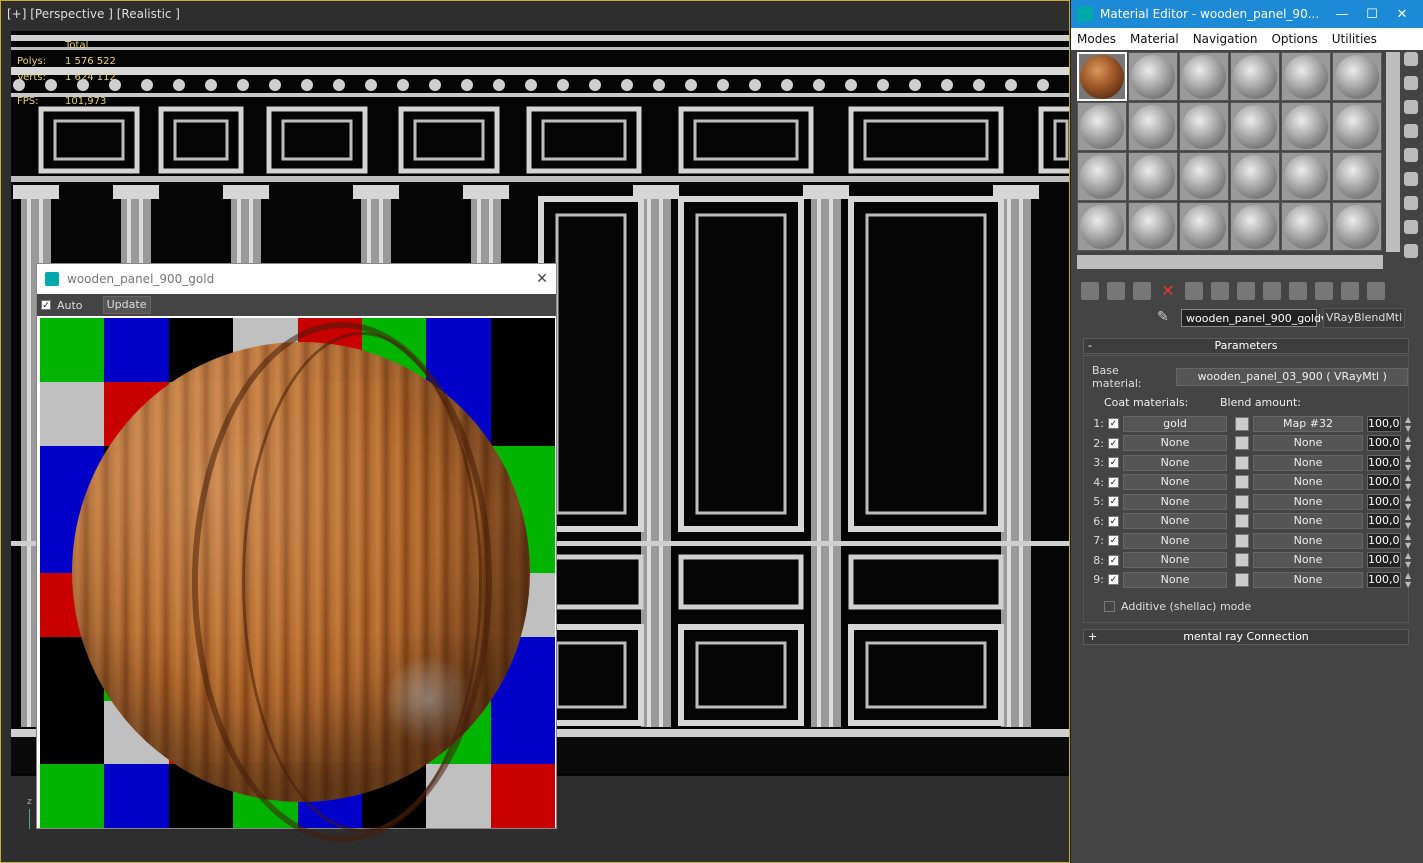 The height and width of the screenshot is (863, 1423). I want to click on minimize-icon: —, so click(1342, 14).